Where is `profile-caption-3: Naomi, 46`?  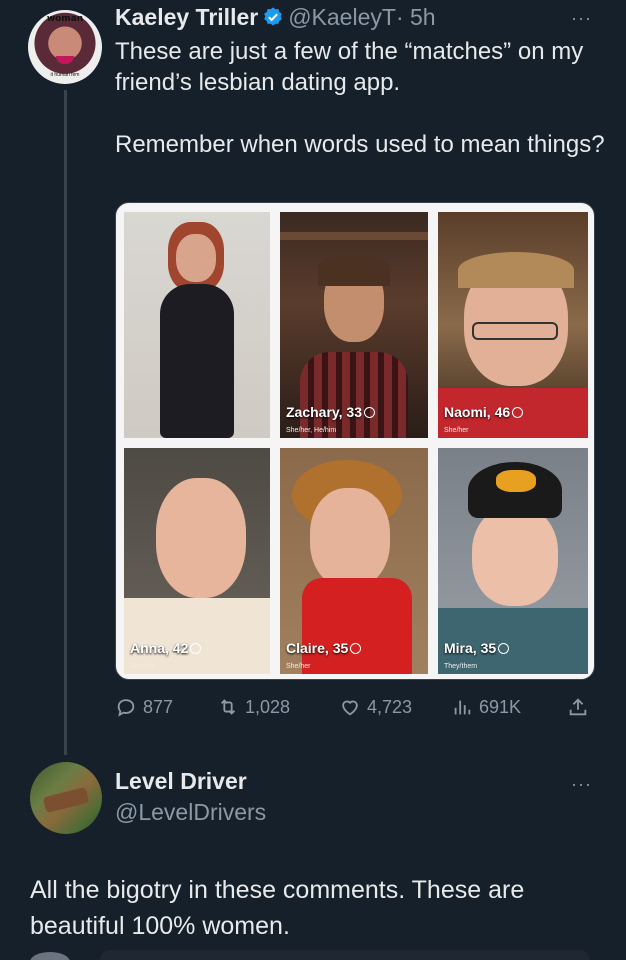
profile-caption-3: Naomi, 46 is located at coordinates (484, 412).